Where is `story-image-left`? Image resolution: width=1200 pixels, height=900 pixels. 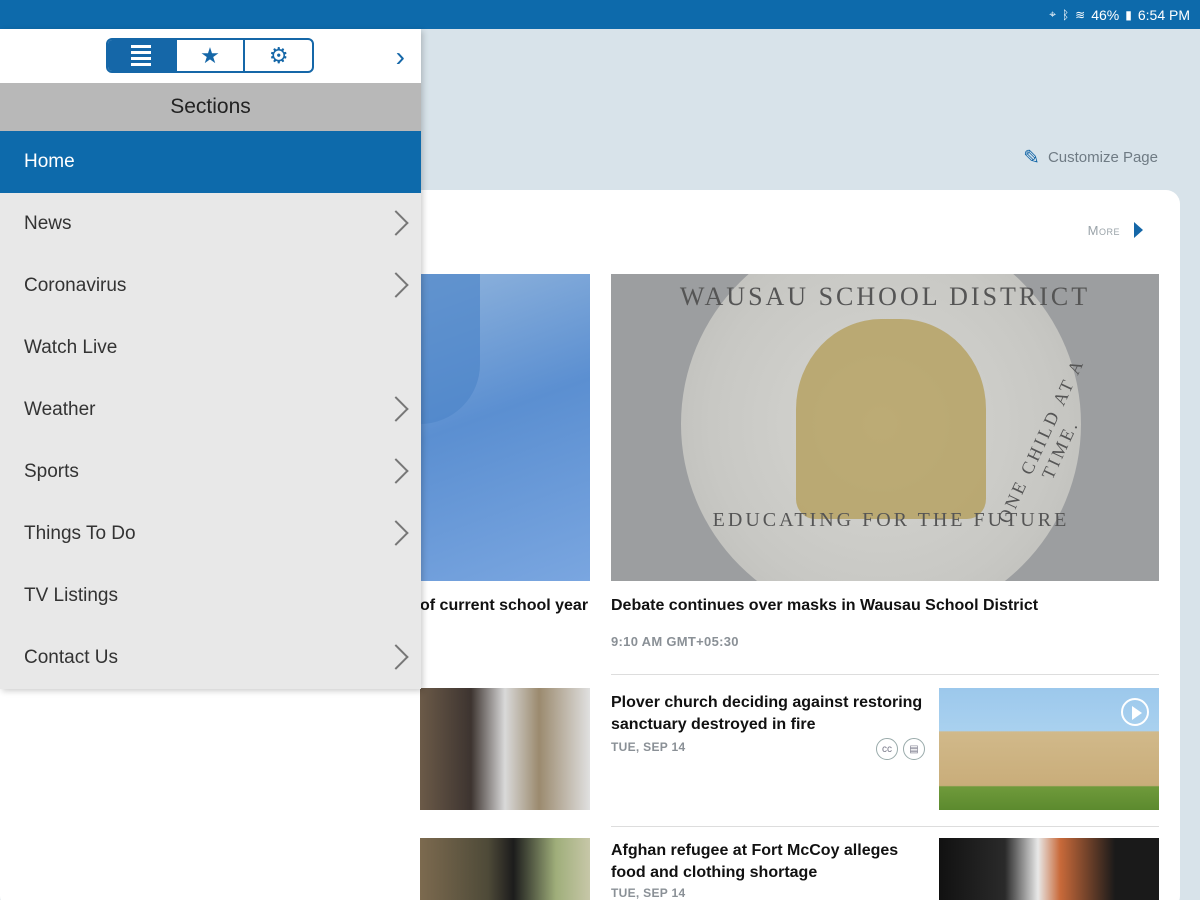 story-image-left is located at coordinates (505, 427).